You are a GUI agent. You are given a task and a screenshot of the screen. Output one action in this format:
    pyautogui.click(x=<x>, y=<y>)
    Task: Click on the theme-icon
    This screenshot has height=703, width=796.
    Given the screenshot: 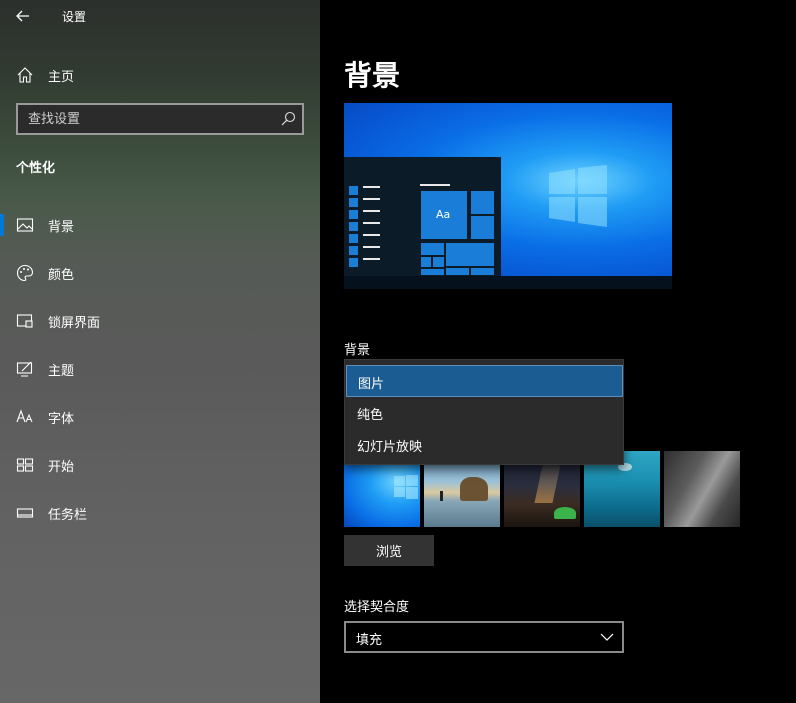 What is the action you would take?
    pyautogui.click(x=24, y=369)
    